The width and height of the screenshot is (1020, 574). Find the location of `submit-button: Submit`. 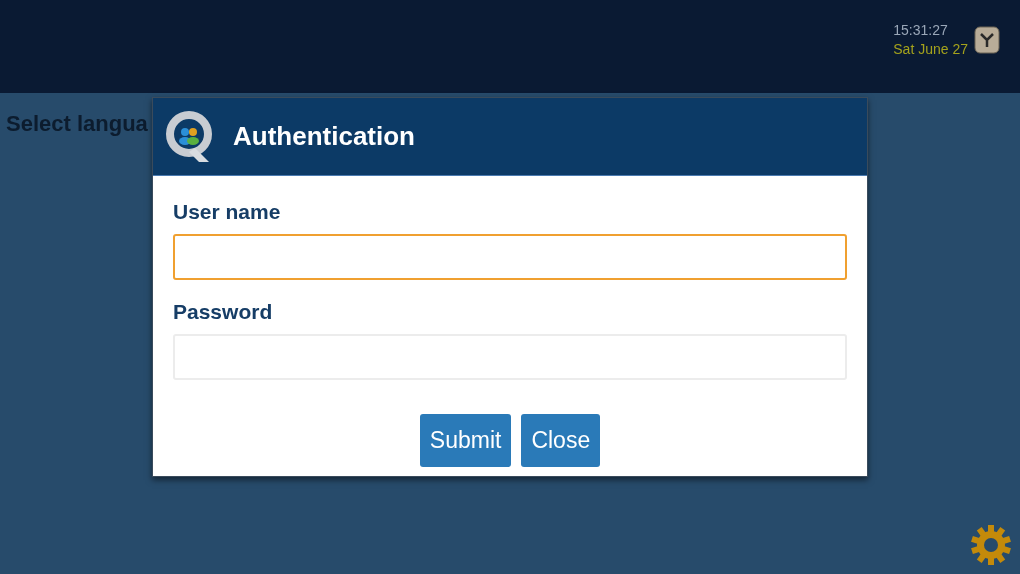

submit-button: Submit is located at coordinates (465, 440).